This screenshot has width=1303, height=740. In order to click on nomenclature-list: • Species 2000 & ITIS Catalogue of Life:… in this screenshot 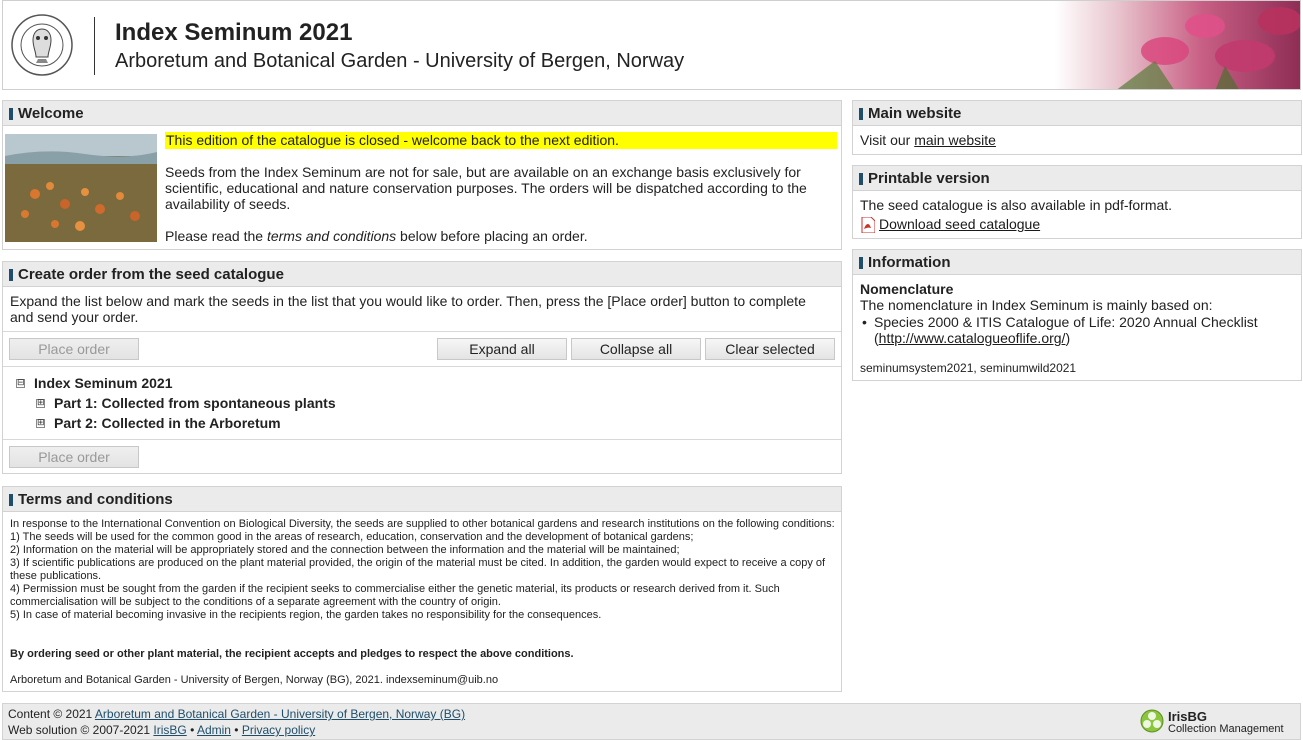, I will do `click(1080, 330)`.